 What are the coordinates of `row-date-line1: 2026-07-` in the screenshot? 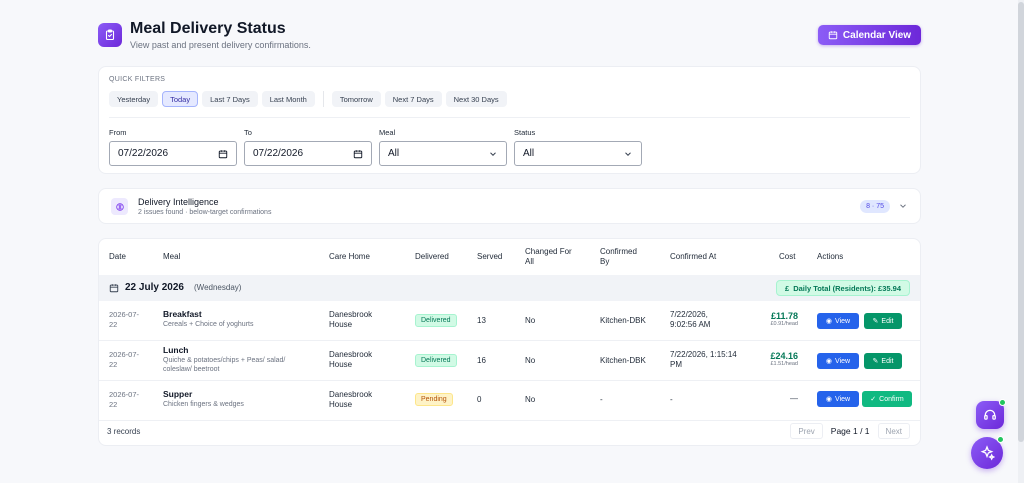 It's located at (124, 354).